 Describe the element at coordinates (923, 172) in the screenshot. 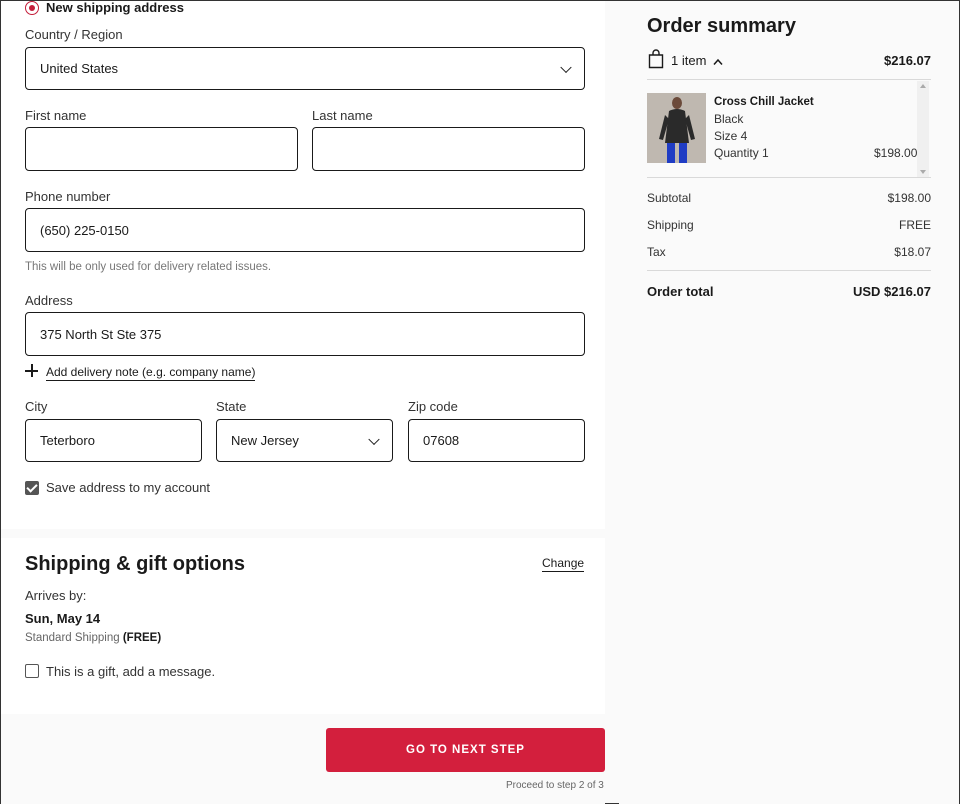

I see `scroll-down-arrow-icon` at that location.